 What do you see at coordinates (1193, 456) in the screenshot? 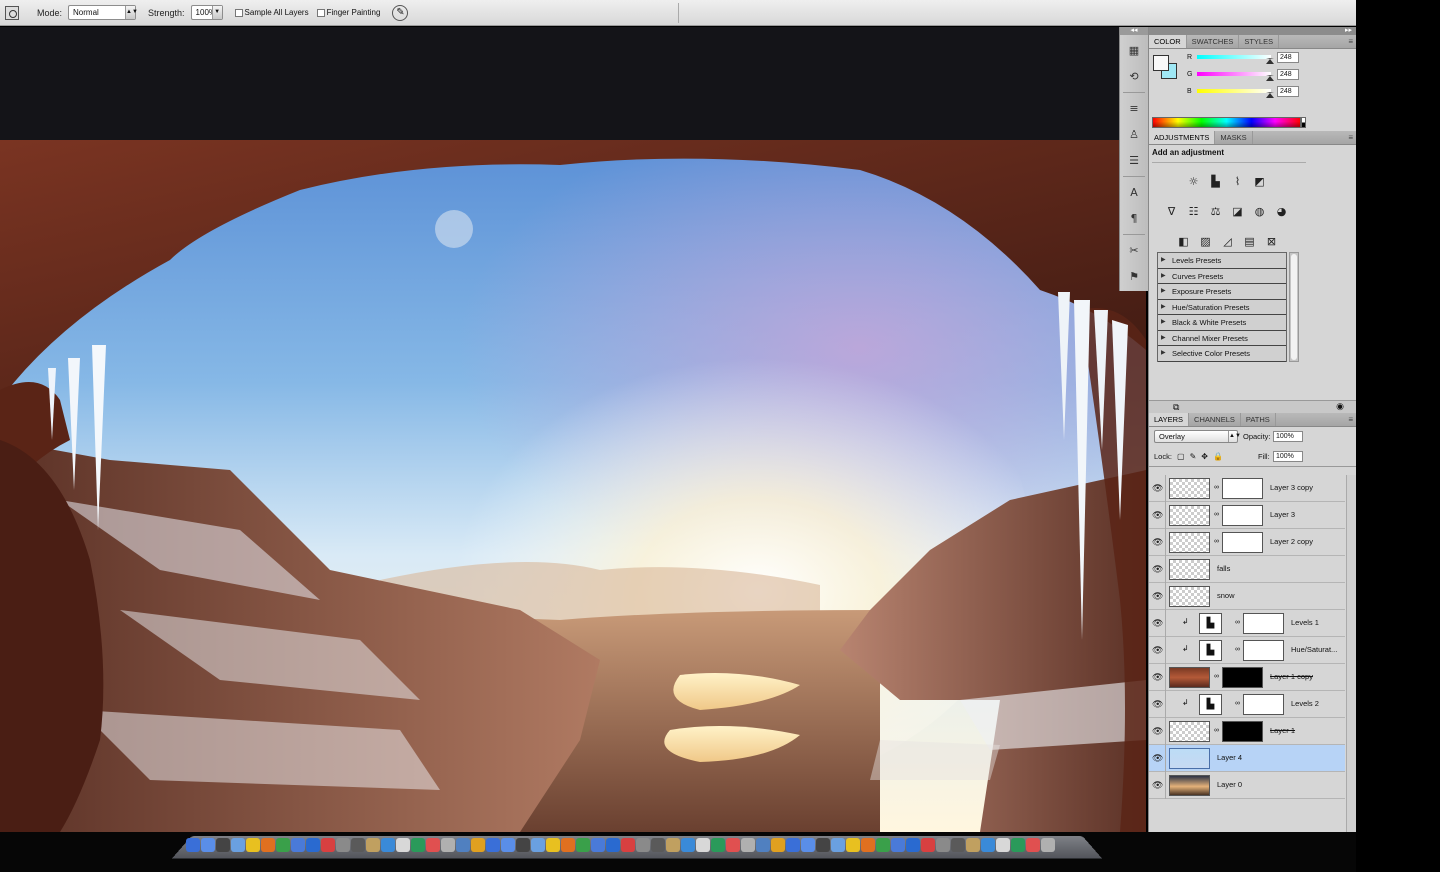
I see `lock-image-icon: ✎` at bounding box center [1193, 456].